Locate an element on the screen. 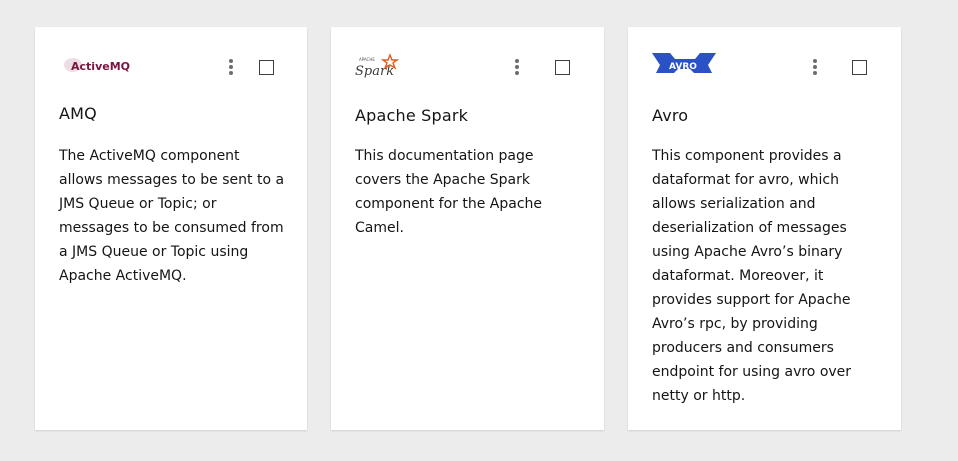  activemq-logo: ActiveMQ is located at coordinates (102, 65).